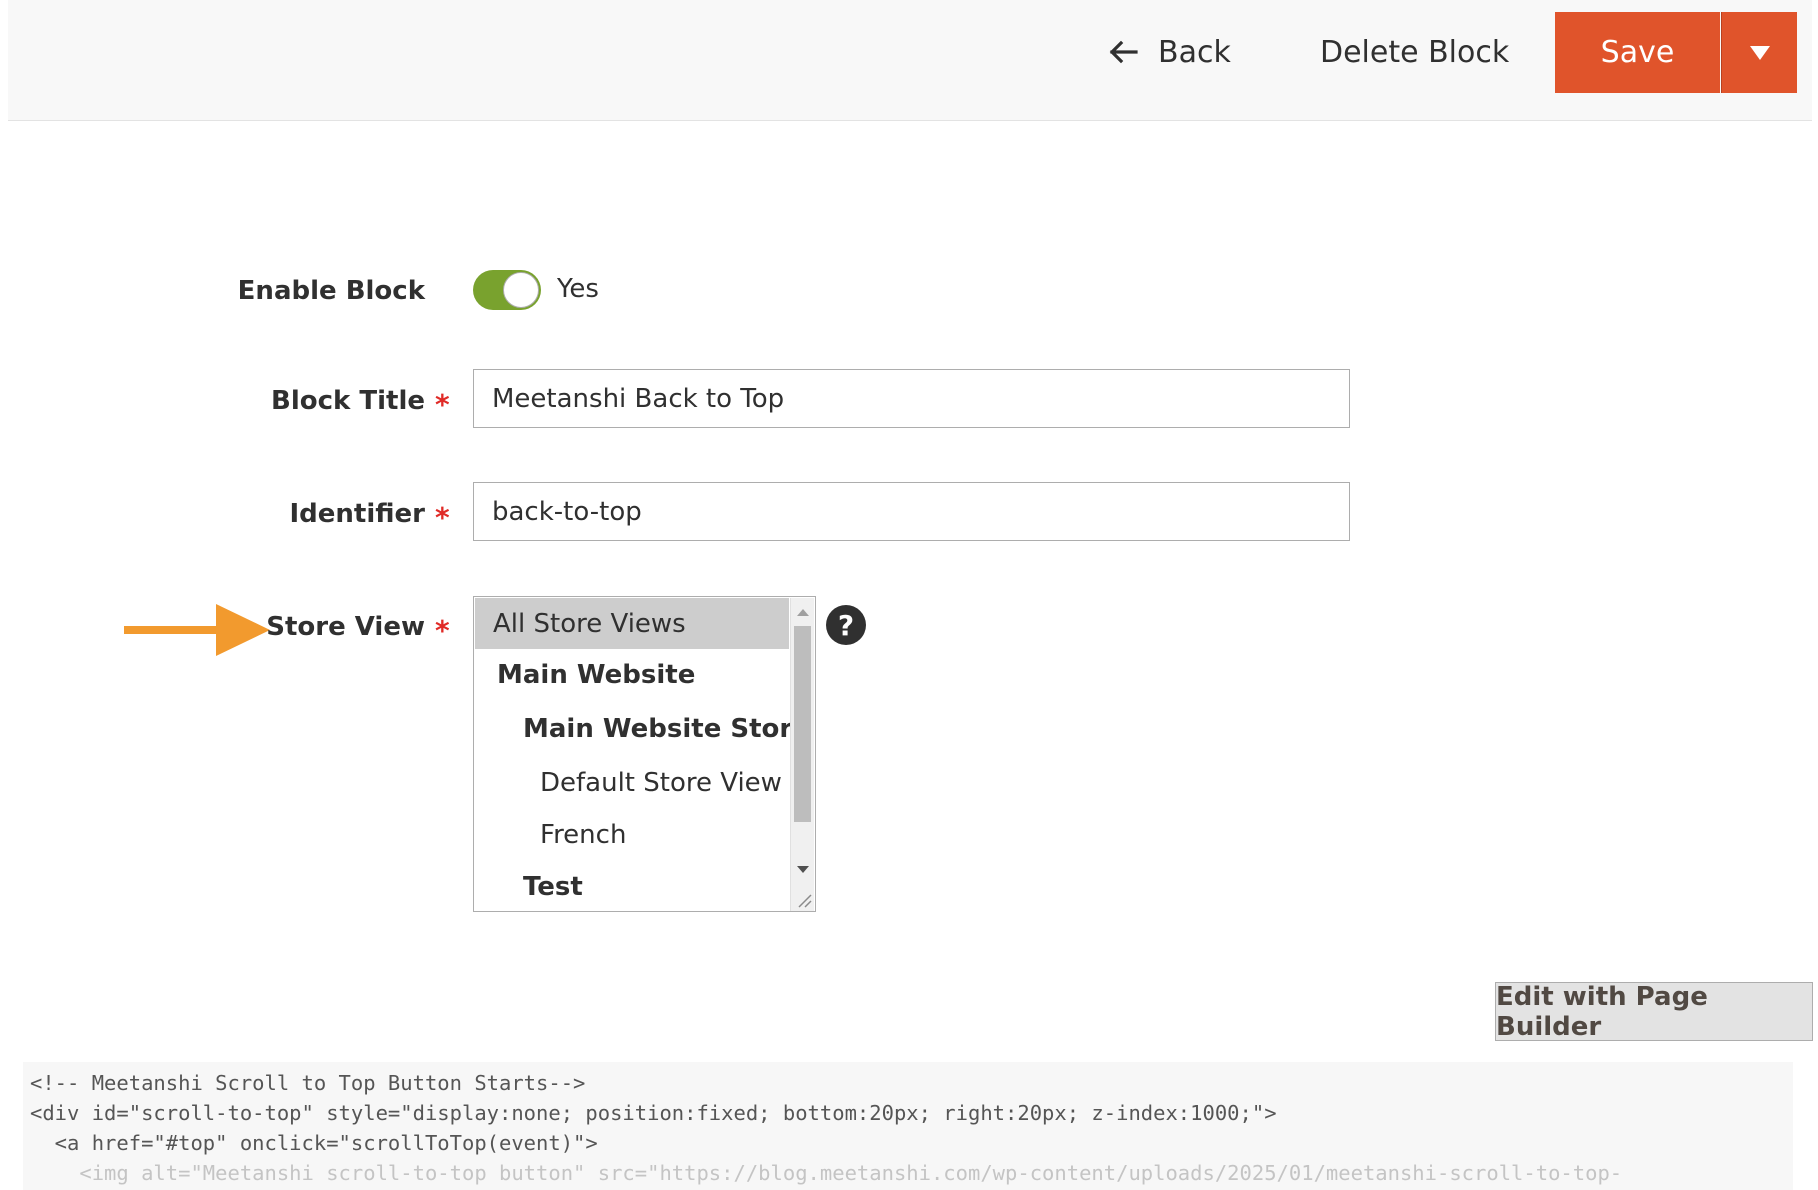  Describe the element at coordinates (521, 290) in the screenshot. I see `toggle-knob` at that location.